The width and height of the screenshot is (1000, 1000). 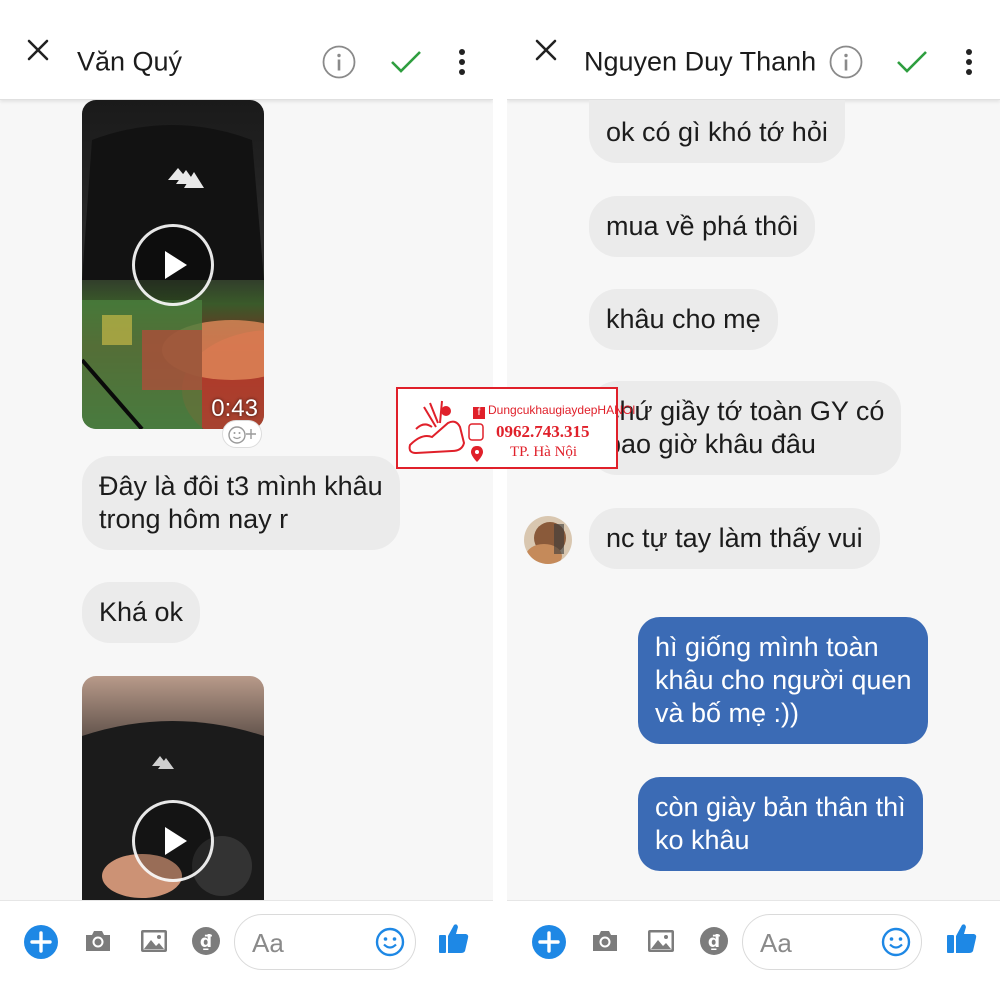 I want to click on video-thumbnail: 0:43, so click(x=173, y=264).